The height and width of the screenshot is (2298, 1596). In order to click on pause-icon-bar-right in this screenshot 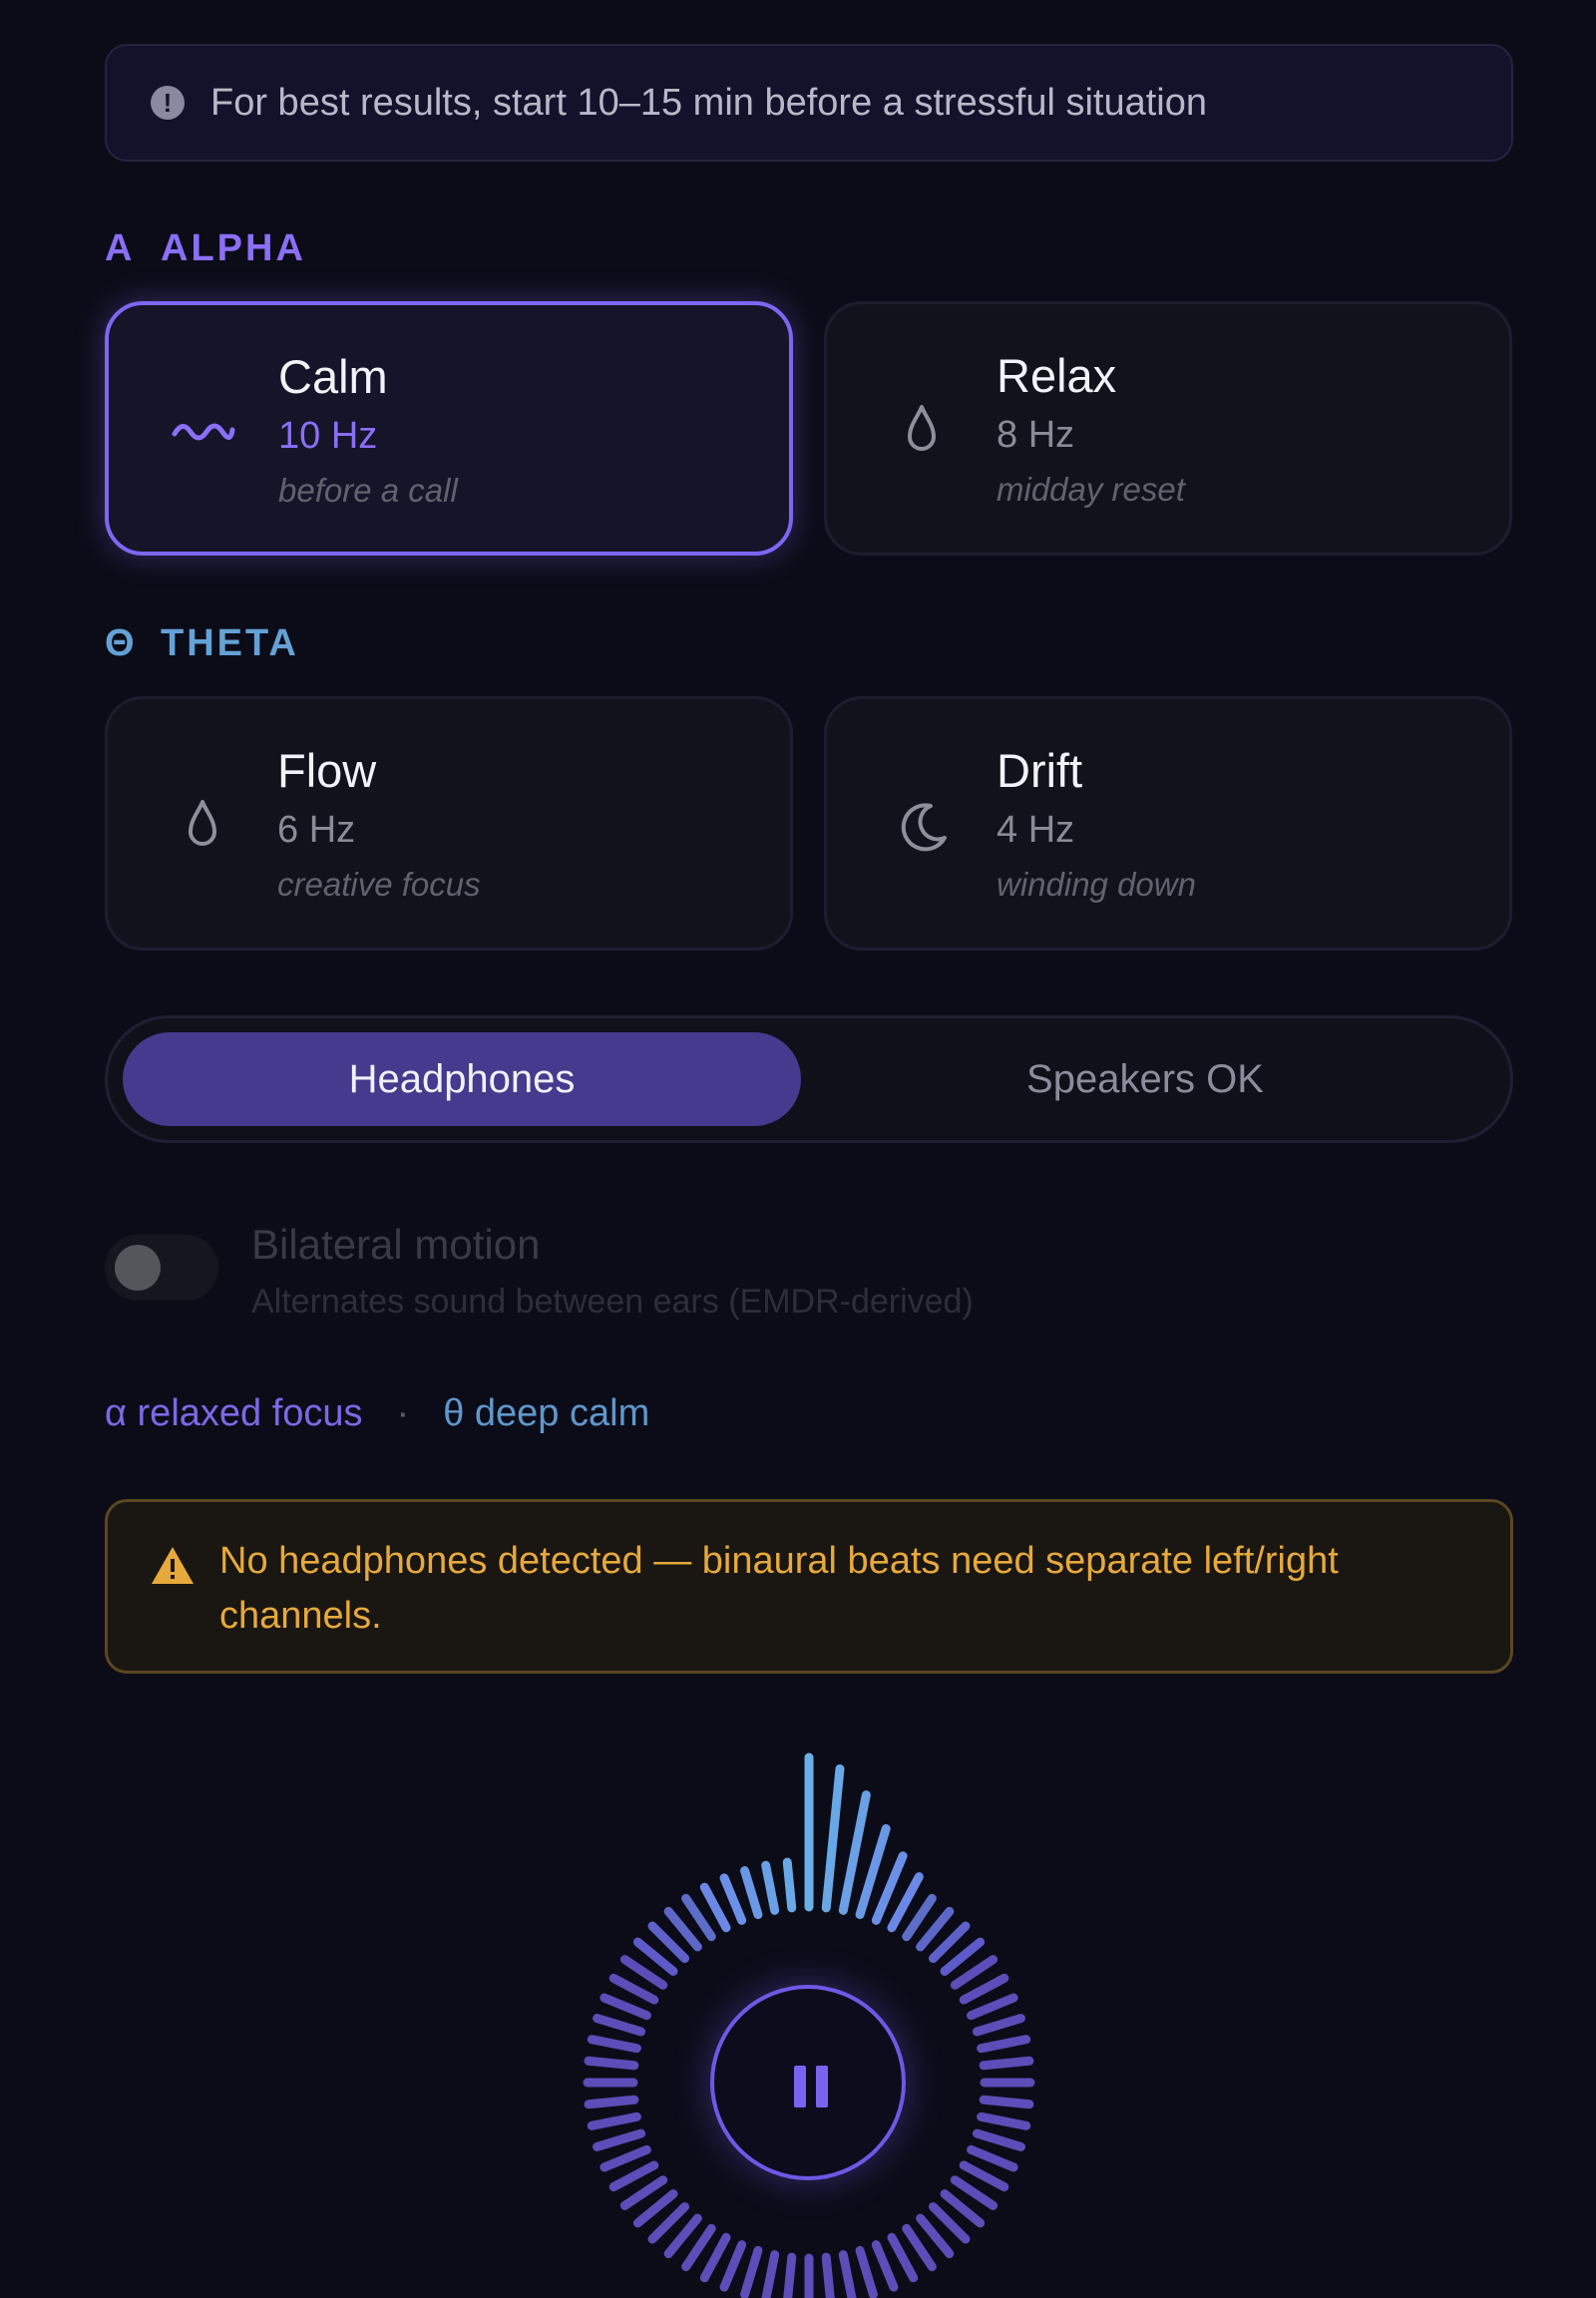, I will do `click(822, 2086)`.